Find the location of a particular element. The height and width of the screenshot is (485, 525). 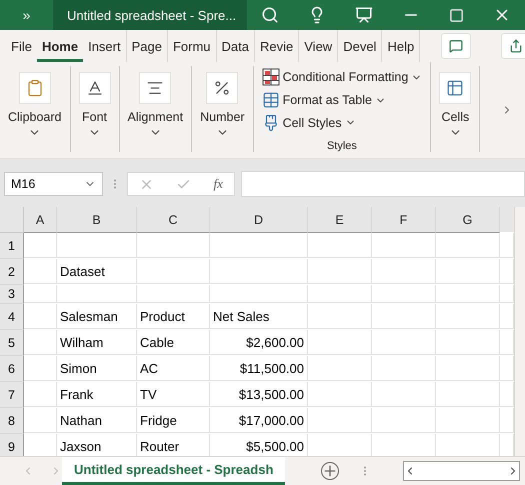

table-cell: TV is located at coordinates (173, 394).